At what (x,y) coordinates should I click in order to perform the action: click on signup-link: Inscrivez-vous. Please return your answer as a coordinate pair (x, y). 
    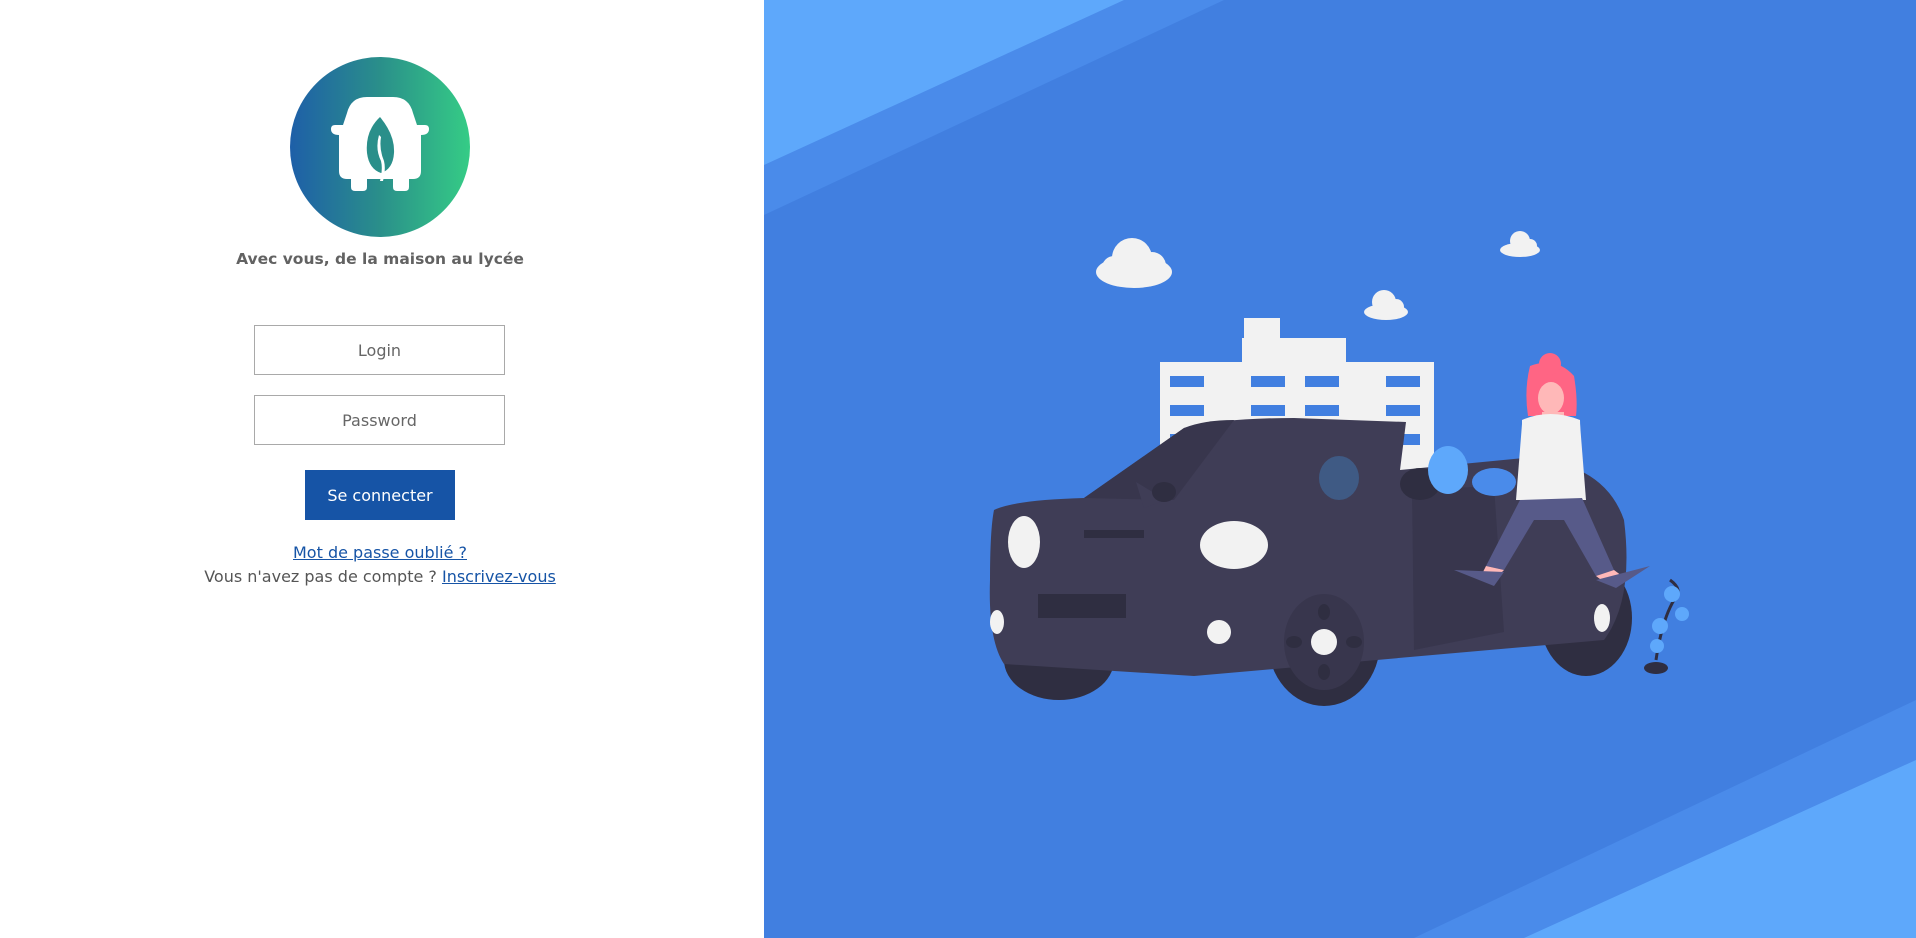
    Looking at the image, I should click on (499, 576).